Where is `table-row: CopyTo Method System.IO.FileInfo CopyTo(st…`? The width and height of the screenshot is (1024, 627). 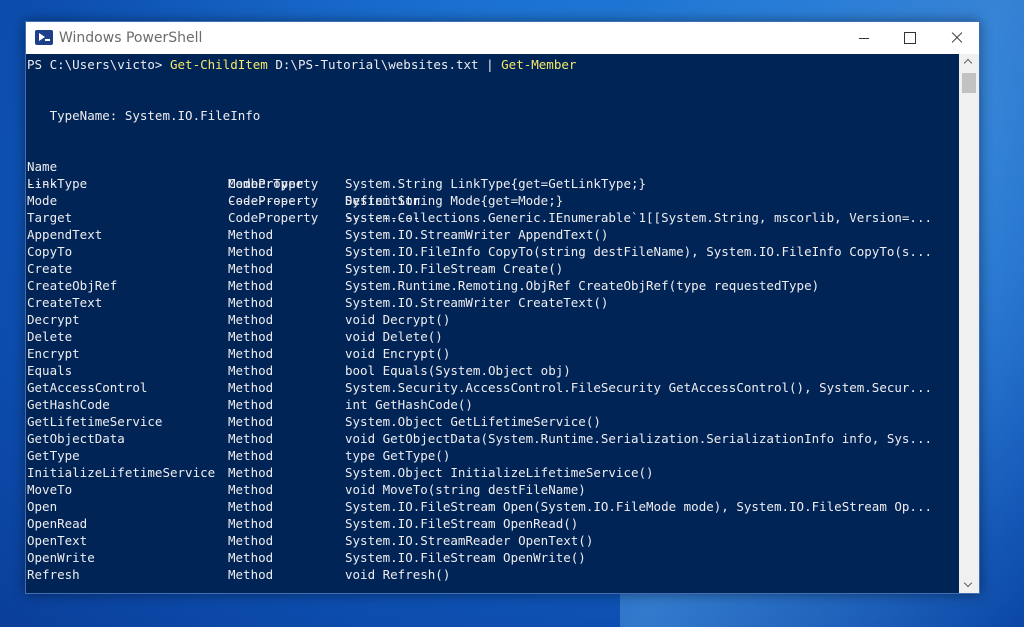
table-row: CopyTo Method System.IO.FileInfo CopyTo(st… is located at coordinates (492, 251).